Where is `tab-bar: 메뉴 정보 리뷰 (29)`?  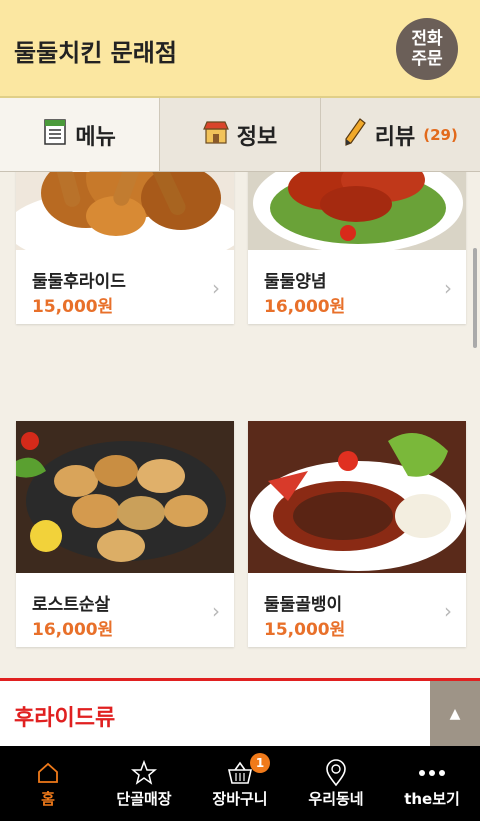 tab-bar: 메뉴 정보 리뷰 (29) is located at coordinates (240, 139).